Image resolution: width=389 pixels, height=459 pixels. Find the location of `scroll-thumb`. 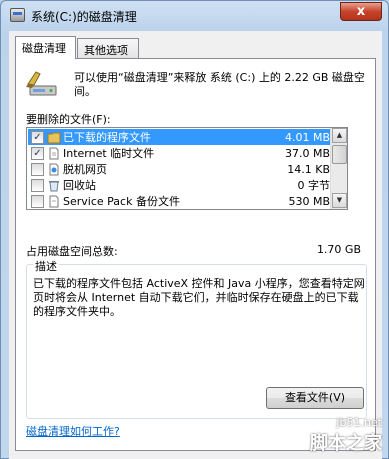

scroll-thumb is located at coordinates (339, 154).